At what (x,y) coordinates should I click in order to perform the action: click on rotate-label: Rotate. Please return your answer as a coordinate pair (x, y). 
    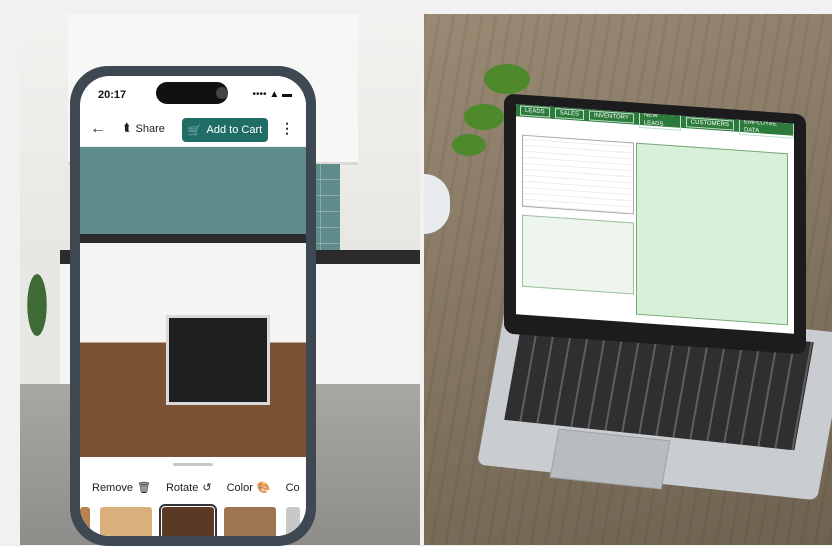
    Looking at the image, I should click on (182, 487).